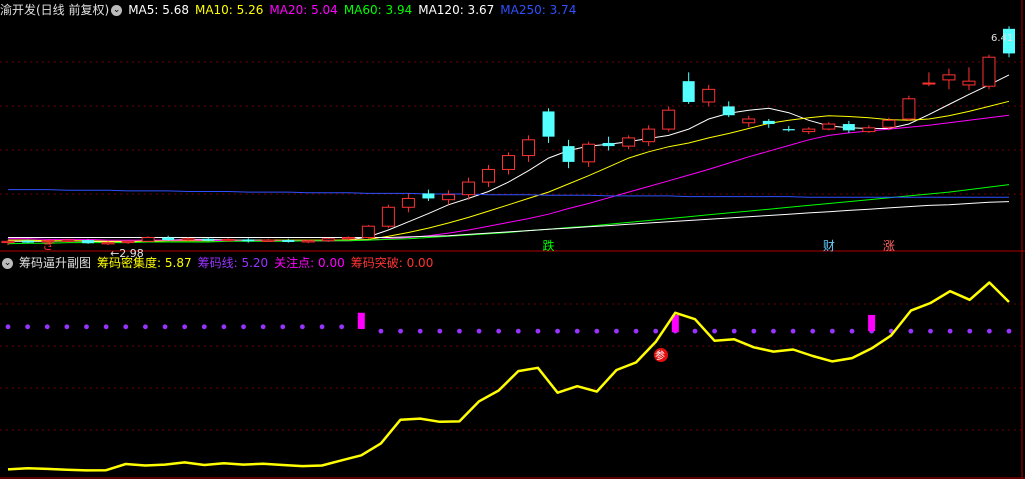 This screenshot has width=1025, height=479. I want to click on ma-line-ma60, so click(508, 214).